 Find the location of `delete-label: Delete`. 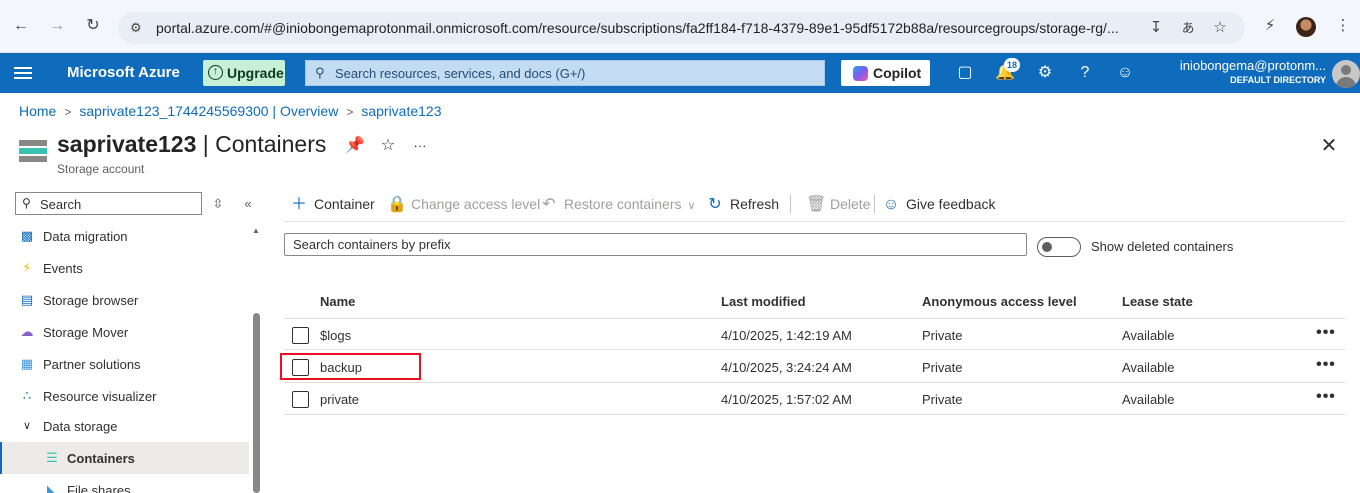

delete-label: Delete is located at coordinates (850, 204).